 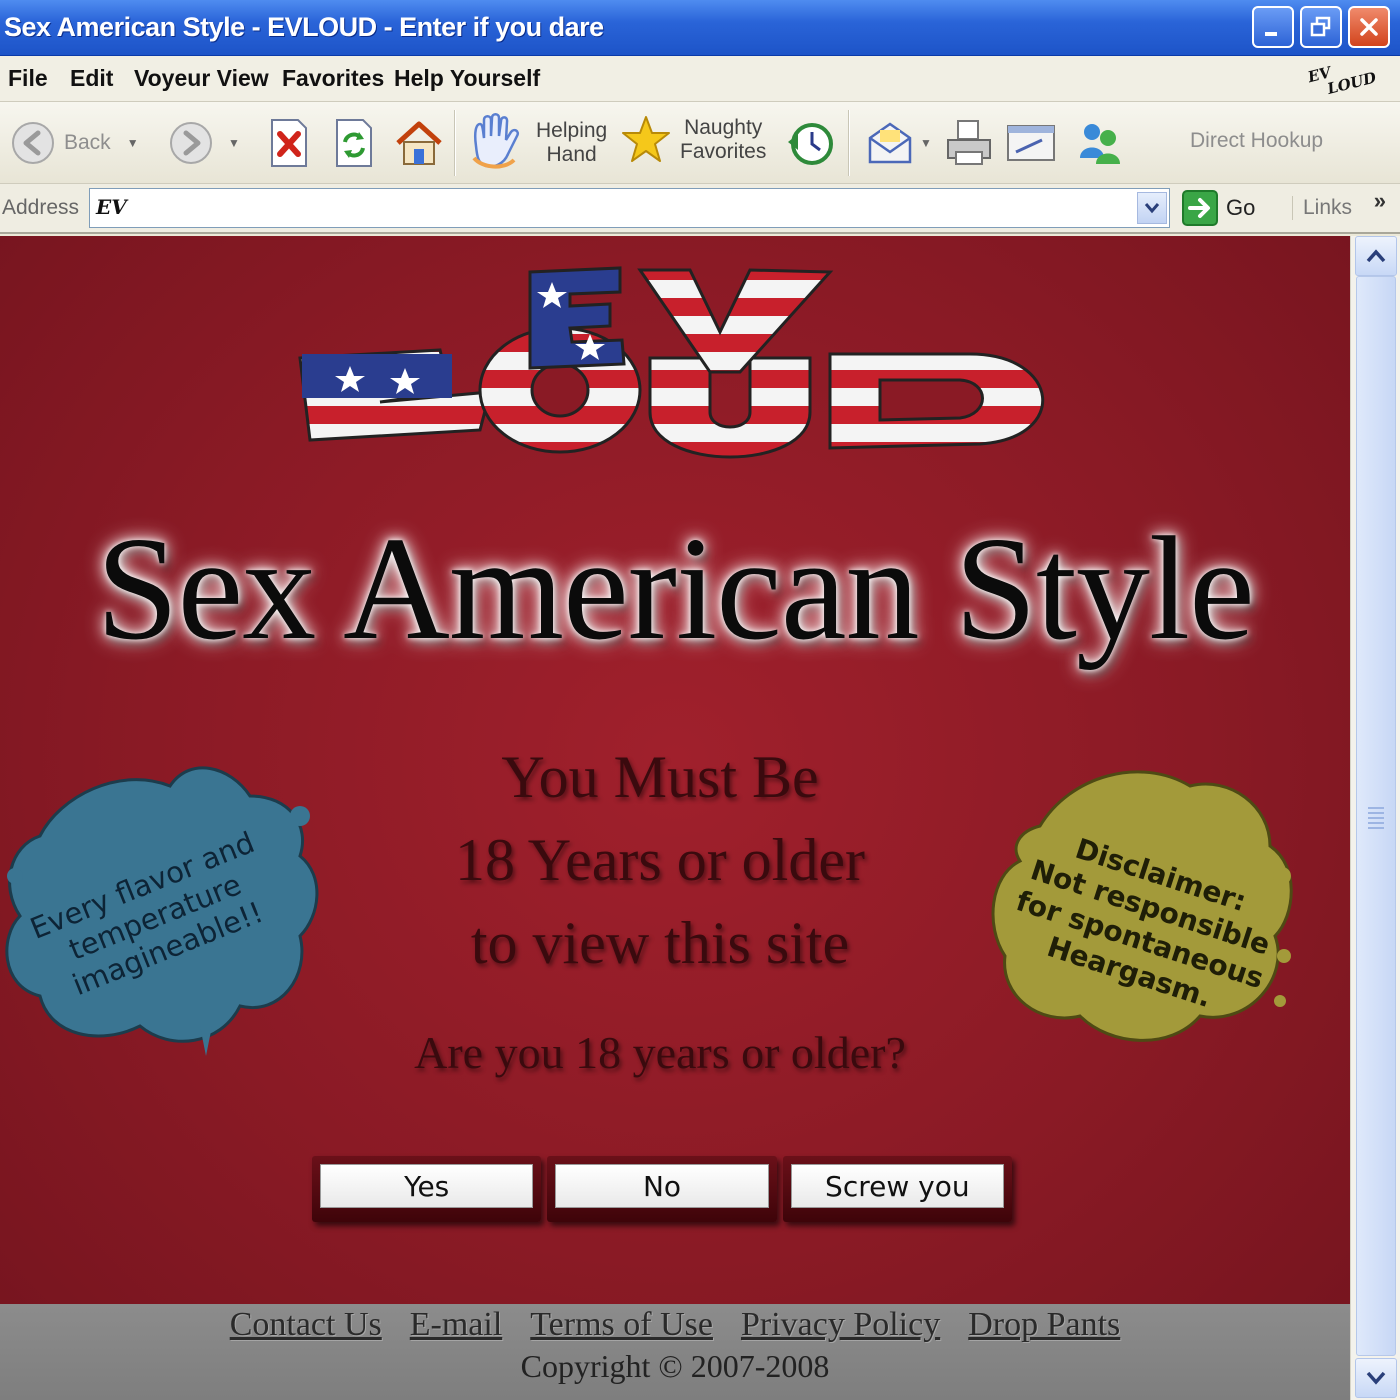 I want to click on messenger-button, so click(x=1099, y=143).